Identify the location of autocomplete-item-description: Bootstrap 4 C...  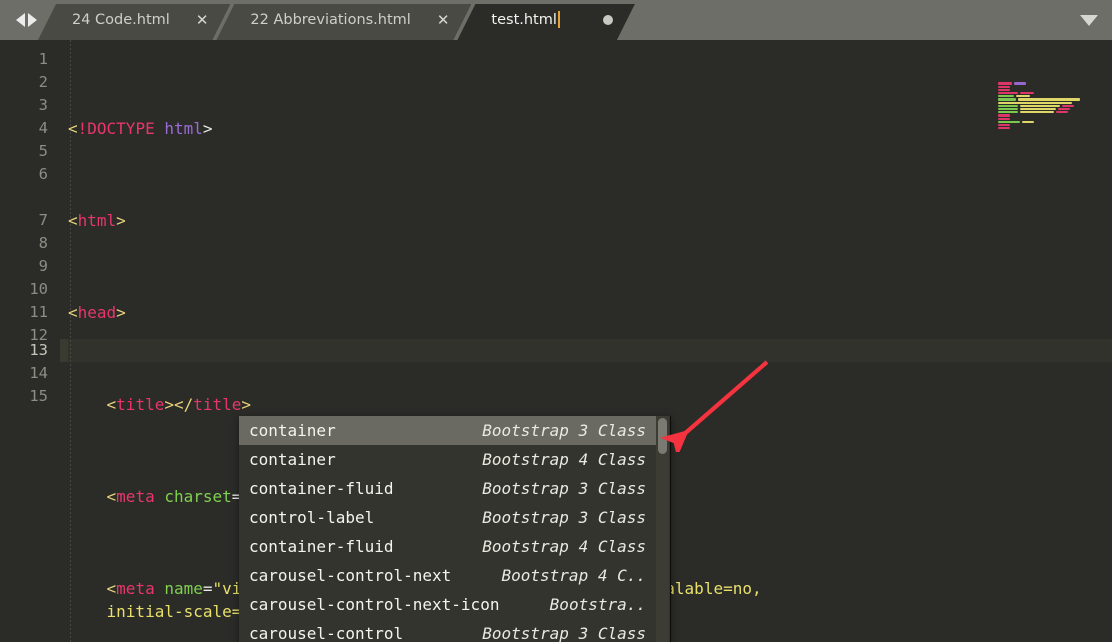
(574, 575).